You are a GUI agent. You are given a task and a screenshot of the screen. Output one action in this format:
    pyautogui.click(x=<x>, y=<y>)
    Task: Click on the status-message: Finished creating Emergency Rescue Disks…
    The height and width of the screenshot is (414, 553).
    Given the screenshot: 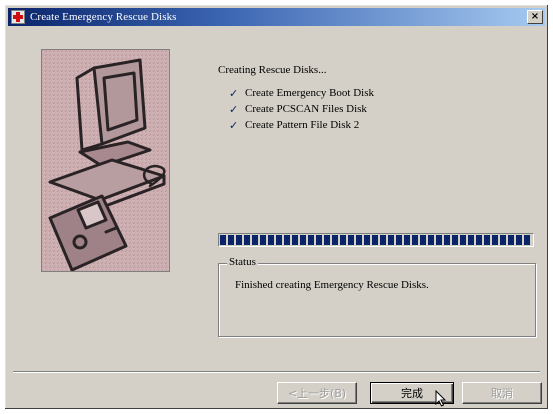 What is the action you would take?
    pyautogui.click(x=332, y=285)
    